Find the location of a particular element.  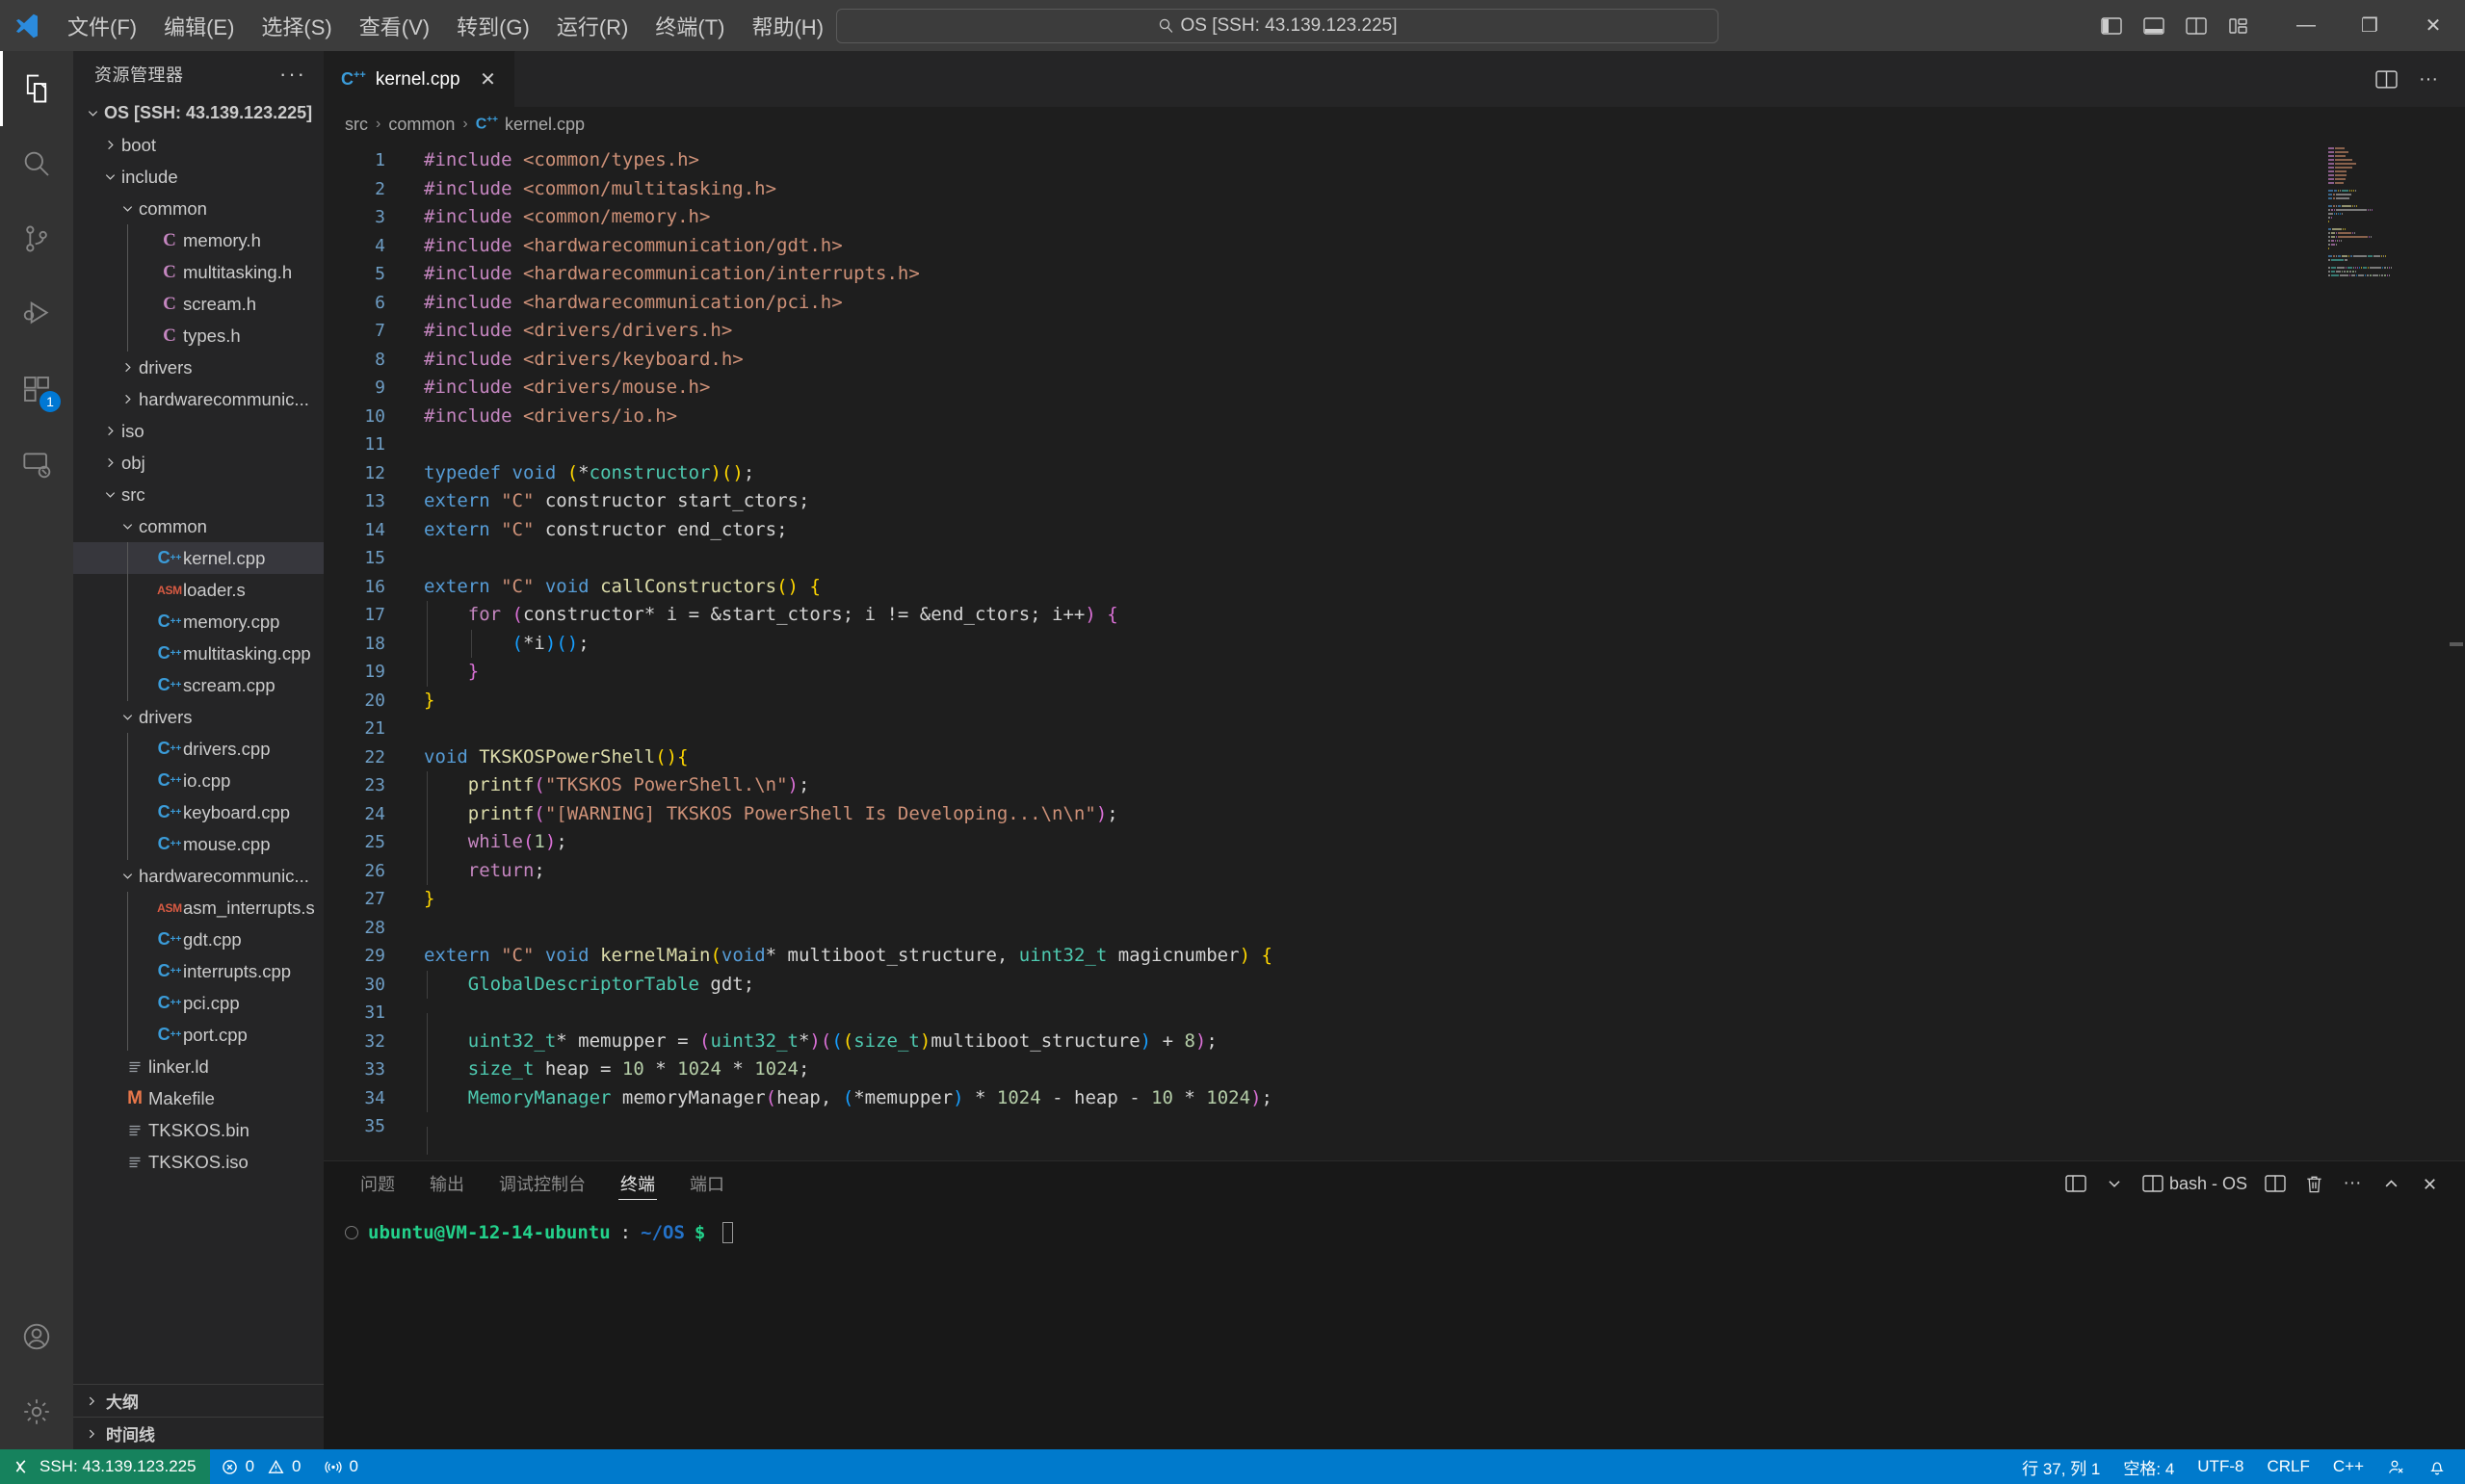

code-line: 14 extern "C" constructor end_ctors; is located at coordinates (1394, 530).